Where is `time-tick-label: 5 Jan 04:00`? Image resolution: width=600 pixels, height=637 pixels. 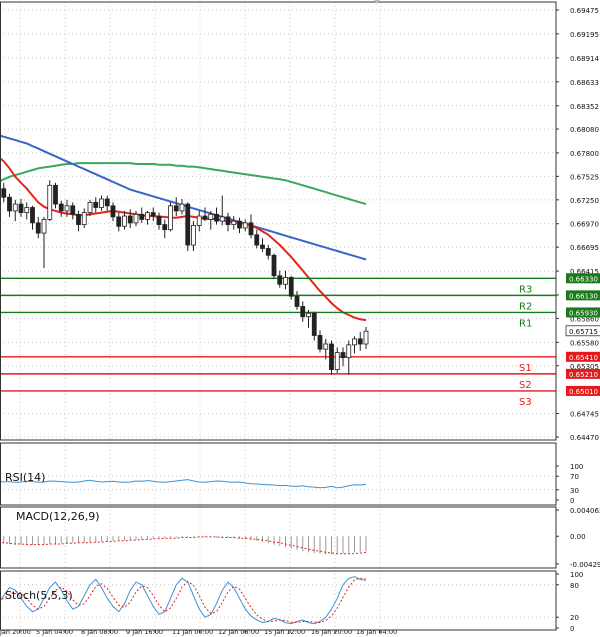 time-tick-label: 5 Jan 04:00 is located at coordinates (54, 632).